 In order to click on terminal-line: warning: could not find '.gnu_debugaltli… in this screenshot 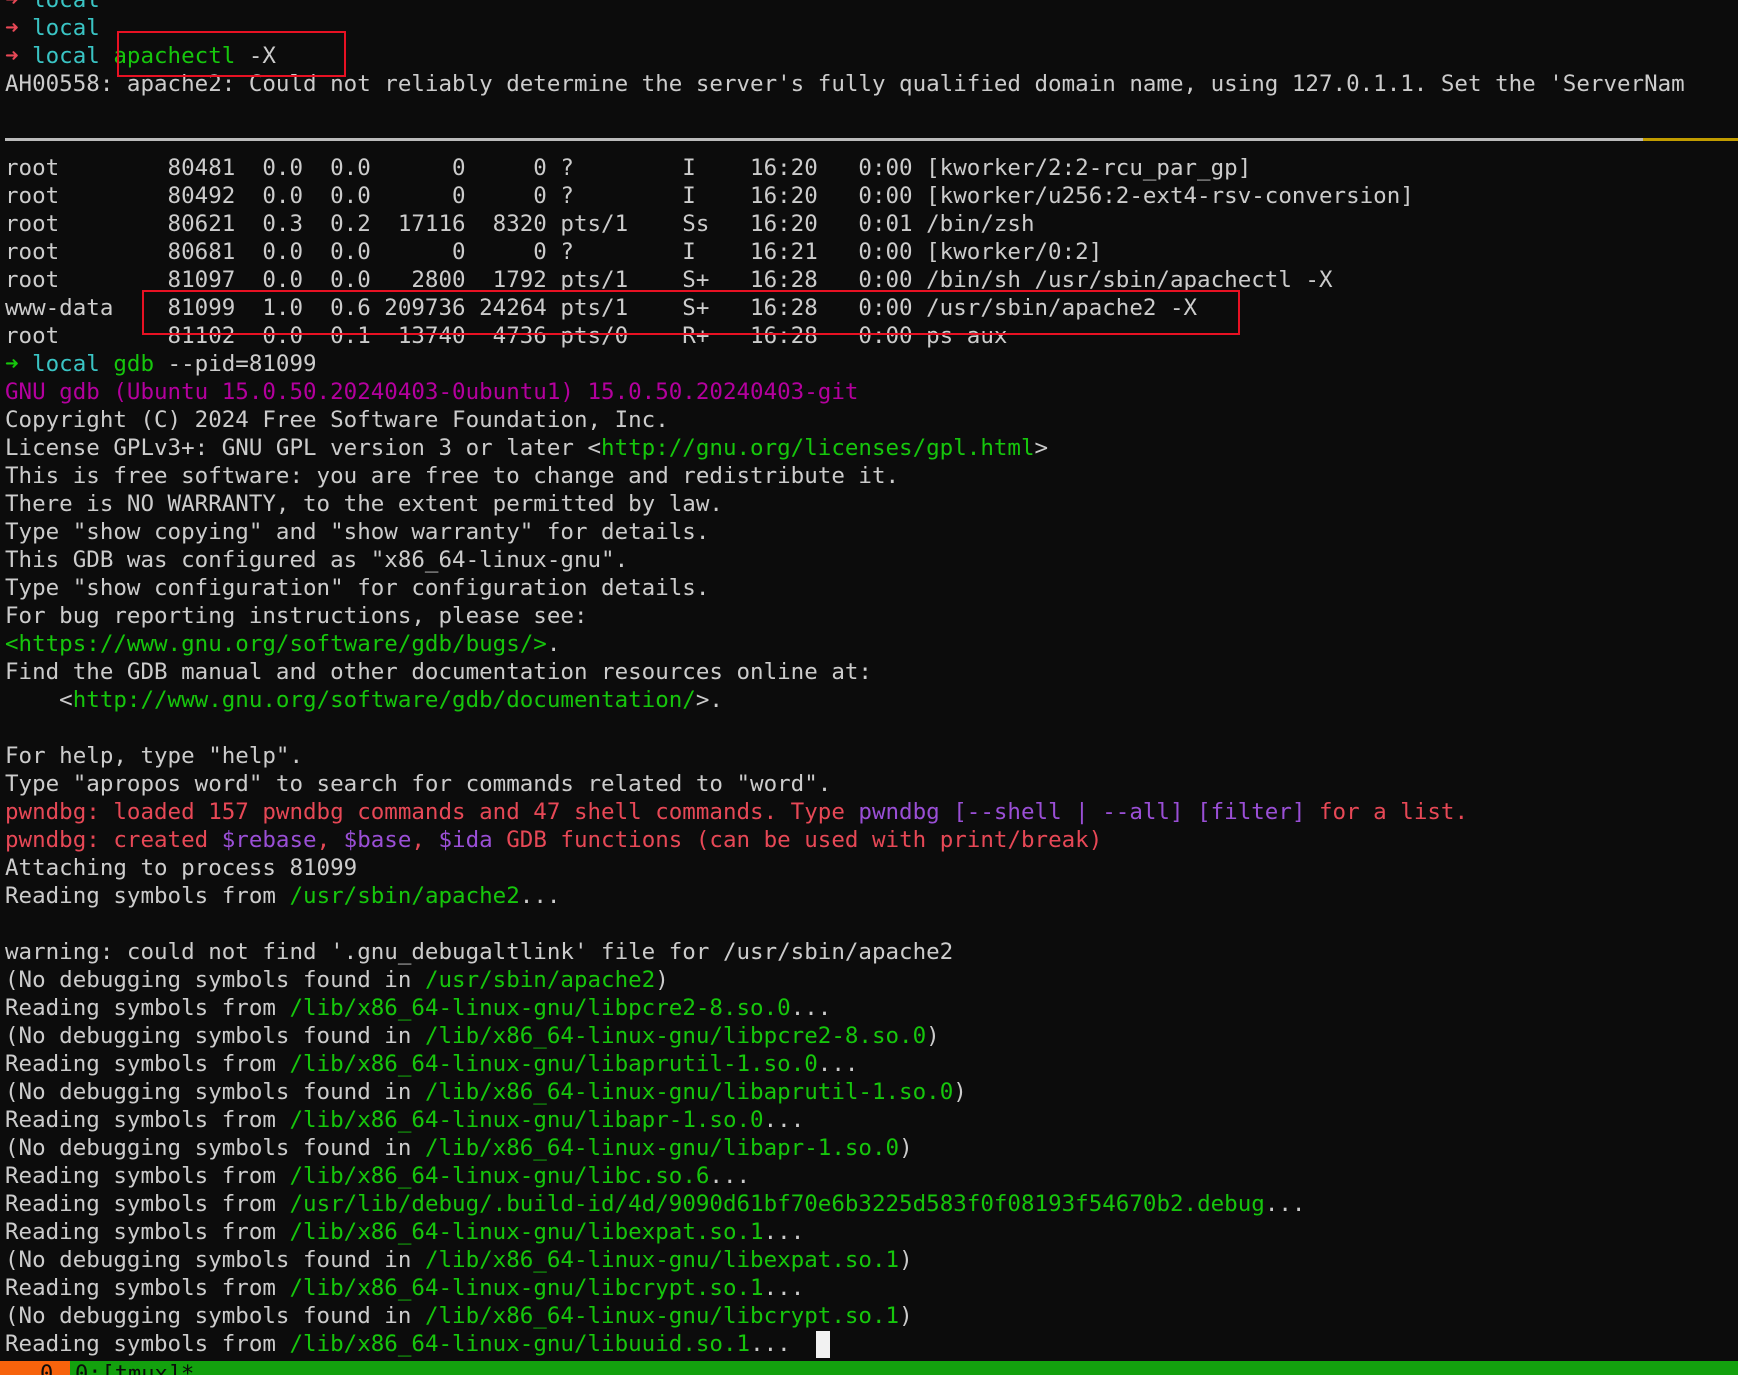, I will do `click(871, 952)`.